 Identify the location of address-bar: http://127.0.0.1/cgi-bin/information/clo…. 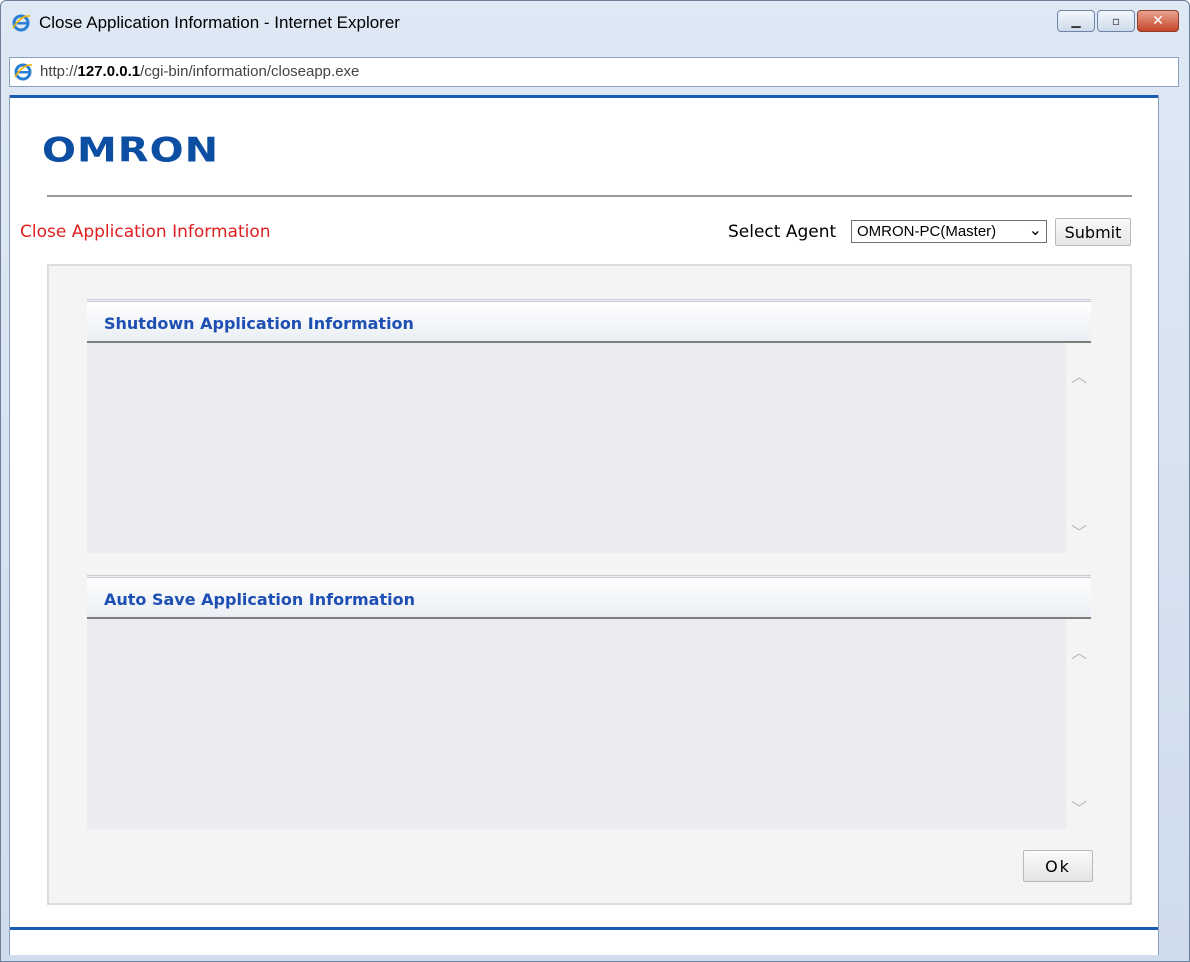
(594, 72).